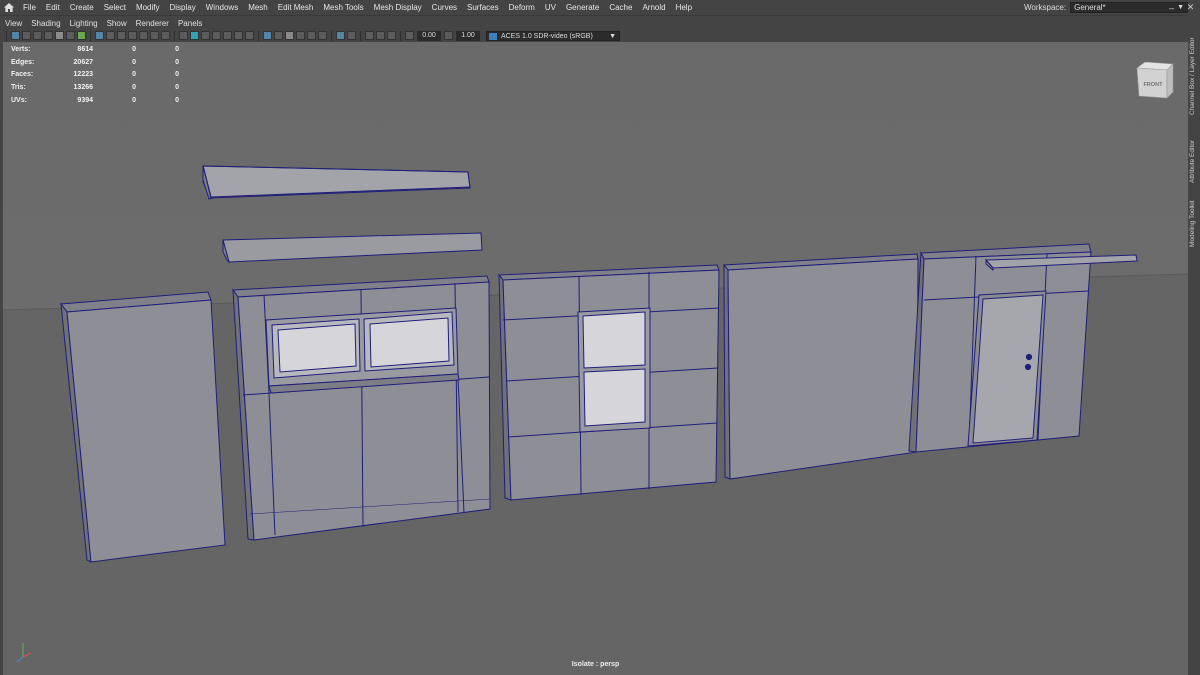 The image size is (1200, 675). I want to click on safe-title-icon, so click(165, 35).